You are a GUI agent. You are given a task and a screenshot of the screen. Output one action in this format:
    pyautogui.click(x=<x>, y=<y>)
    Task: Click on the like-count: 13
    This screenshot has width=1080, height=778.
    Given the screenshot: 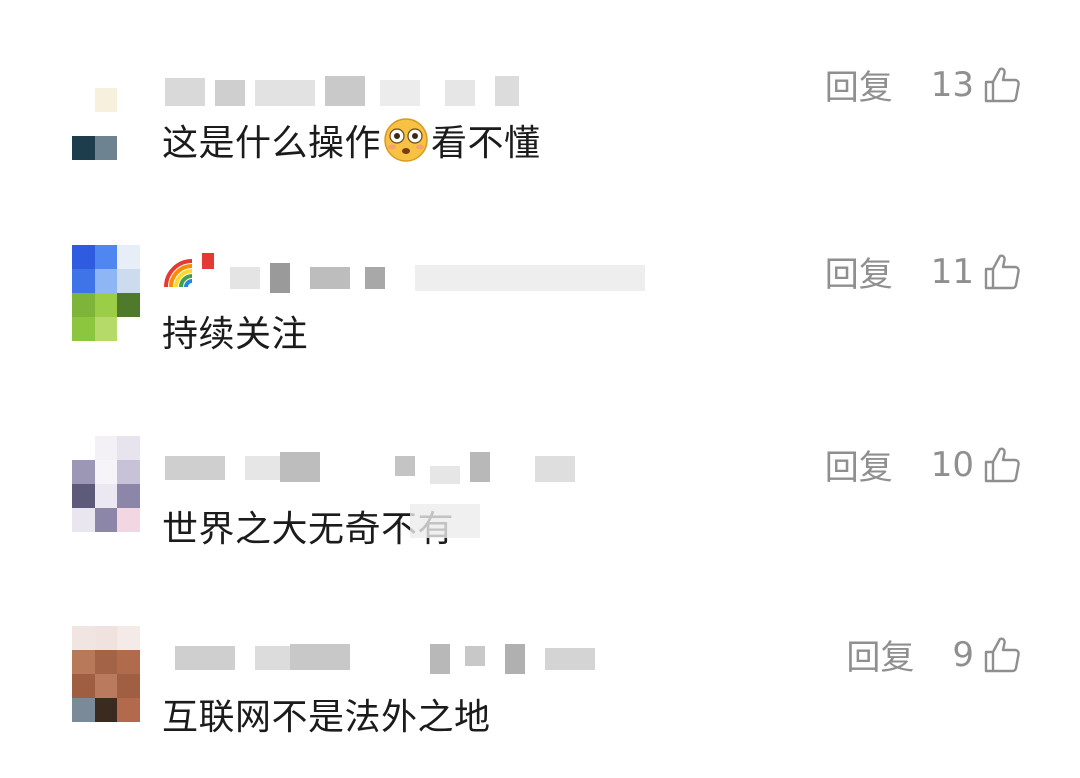 What is the action you would take?
    pyautogui.click(x=952, y=84)
    